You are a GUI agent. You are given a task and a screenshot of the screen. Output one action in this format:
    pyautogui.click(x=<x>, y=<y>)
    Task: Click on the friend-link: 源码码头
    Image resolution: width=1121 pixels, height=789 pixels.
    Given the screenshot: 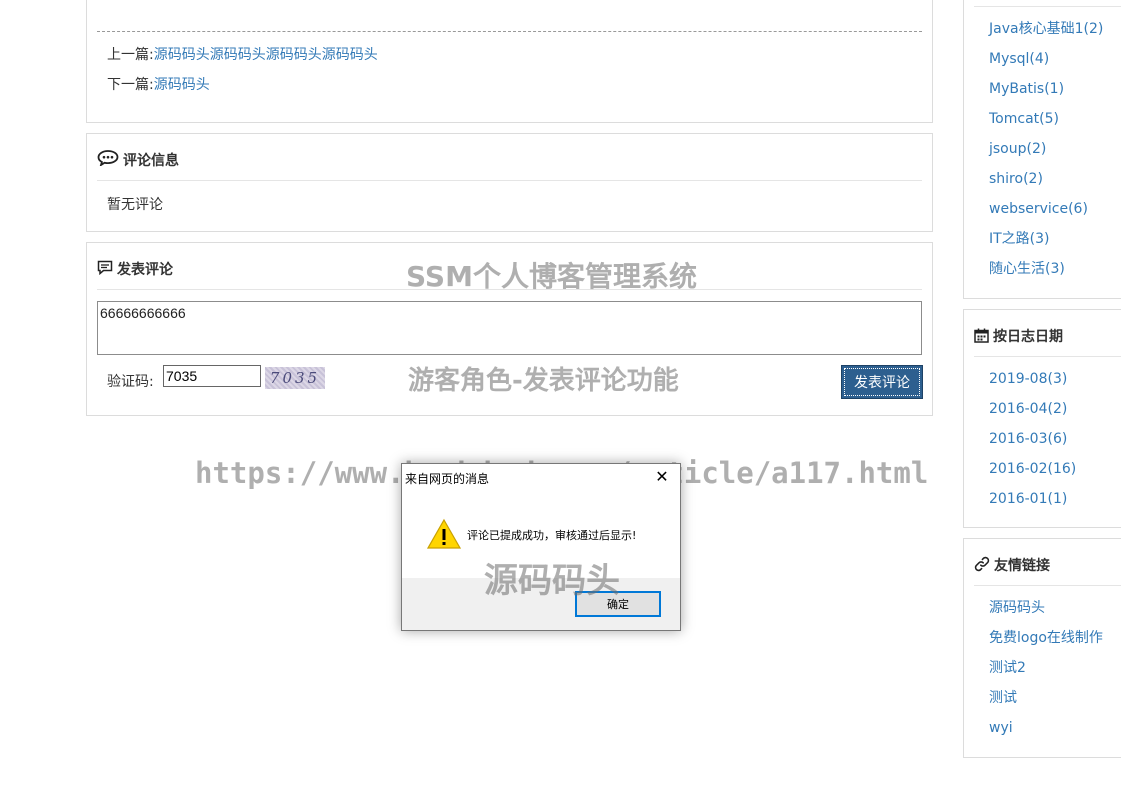 What is the action you would take?
    pyautogui.click(x=1017, y=608)
    